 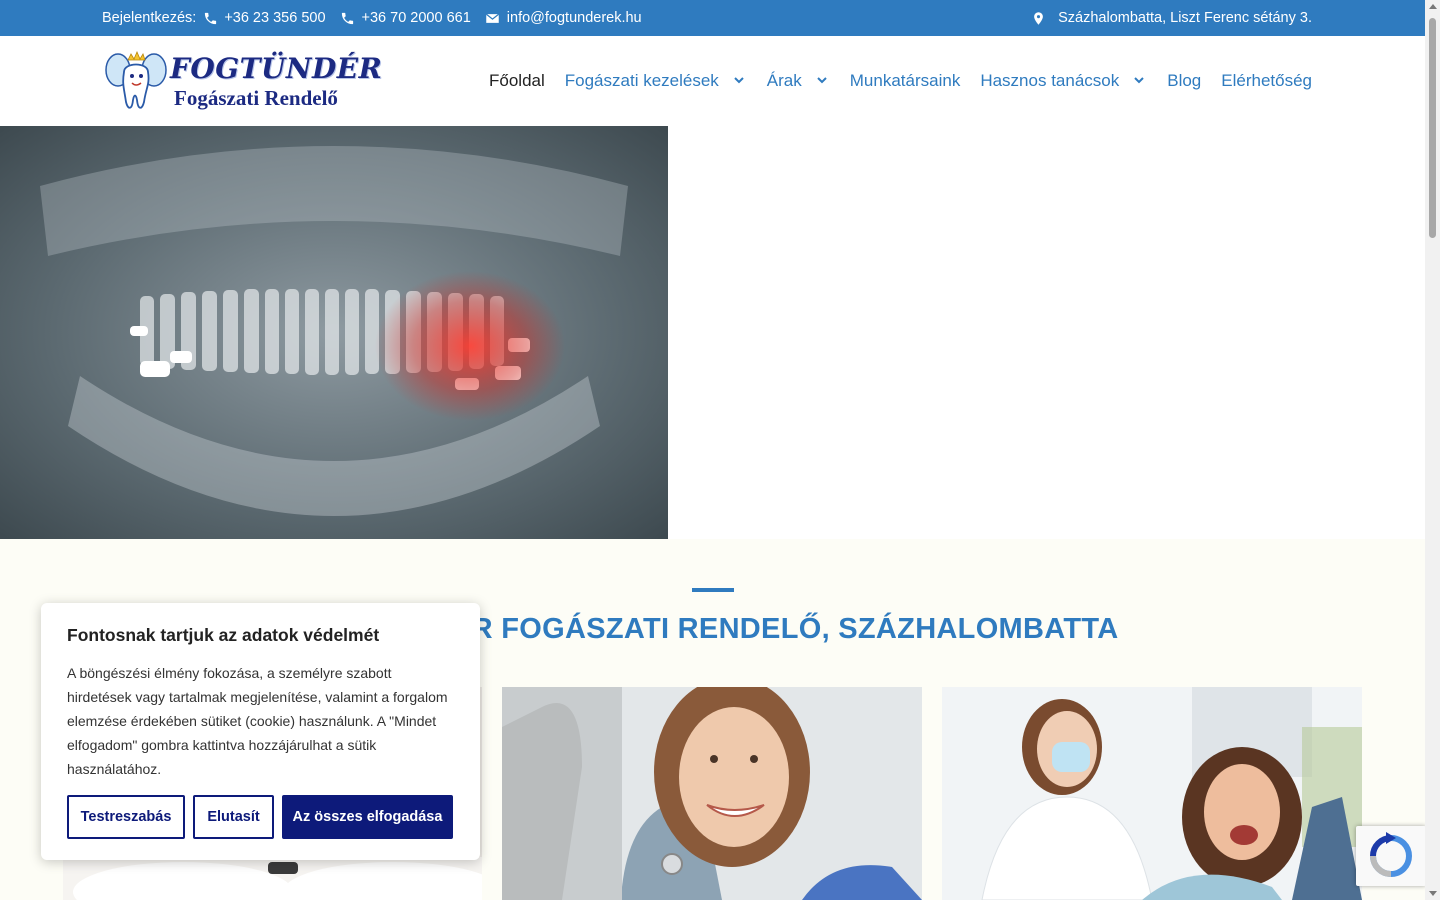 What do you see at coordinates (784, 80) in the screenshot?
I see `nav-label: Árak` at bounding box center [784, 80].